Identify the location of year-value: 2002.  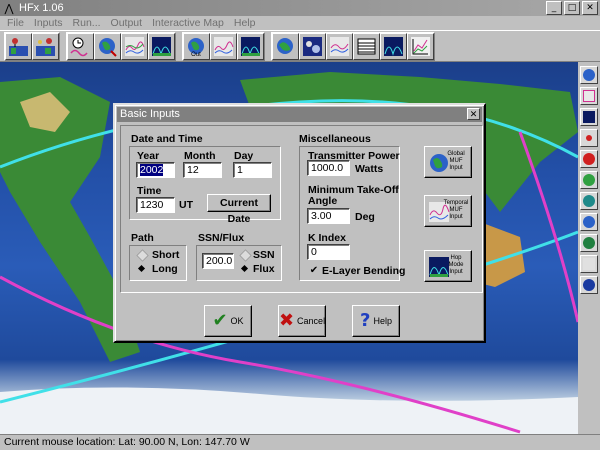
(152, 170).